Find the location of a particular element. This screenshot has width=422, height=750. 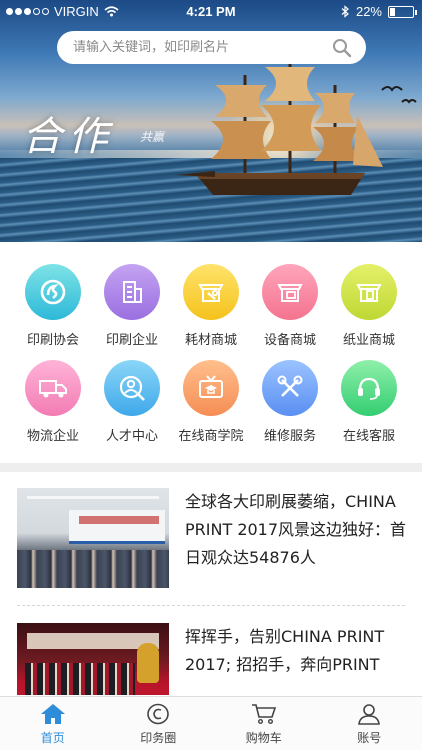

menu-item-label: 印刷企业 is located at coordinates (131, 340).